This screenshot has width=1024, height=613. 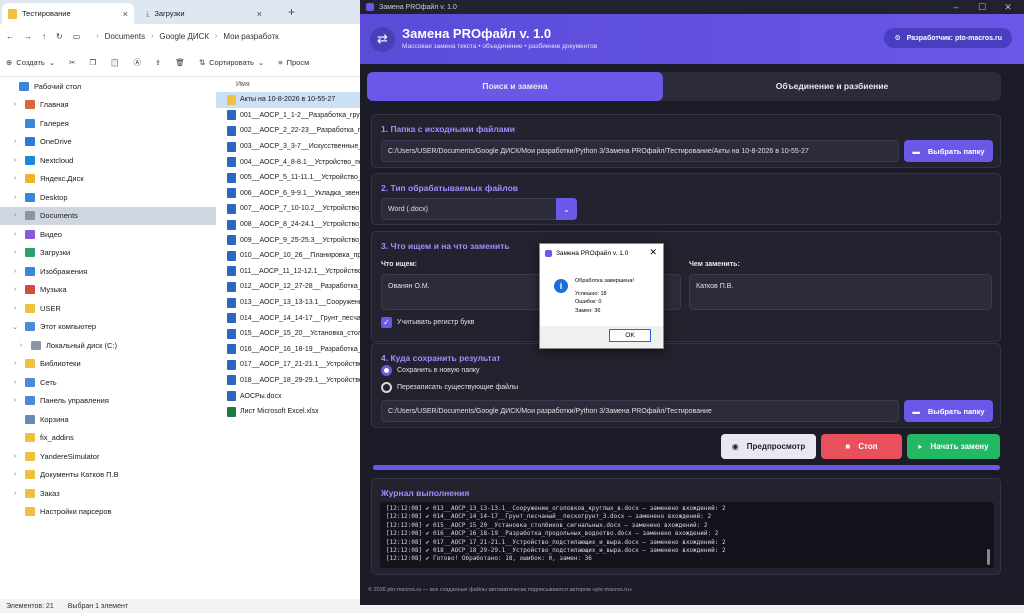 I want to click on share-icon: ⇪, so click(x=158, y=62).